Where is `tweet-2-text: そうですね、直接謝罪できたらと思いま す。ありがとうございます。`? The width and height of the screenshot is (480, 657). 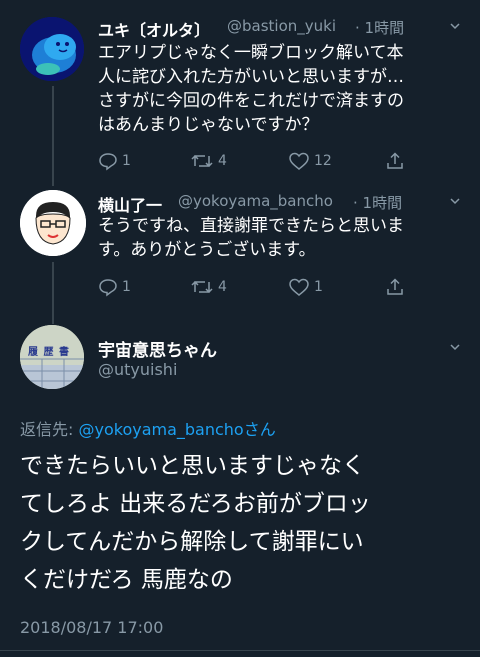 tweet-2-text: そうですね、直接謝罪できたらと思いま す。ありがとうございます。 is located at coordinates (283, 238).